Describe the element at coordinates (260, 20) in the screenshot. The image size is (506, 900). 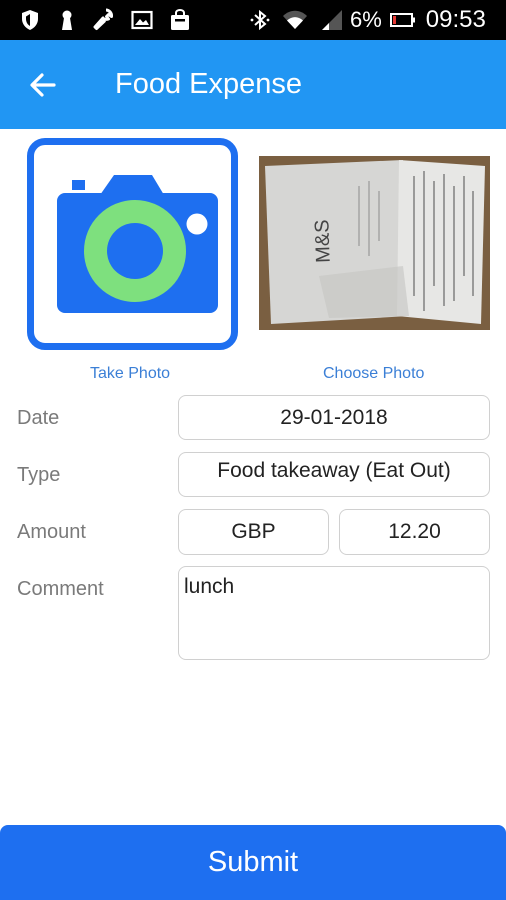
I see `bluetooth-icon` at that location.